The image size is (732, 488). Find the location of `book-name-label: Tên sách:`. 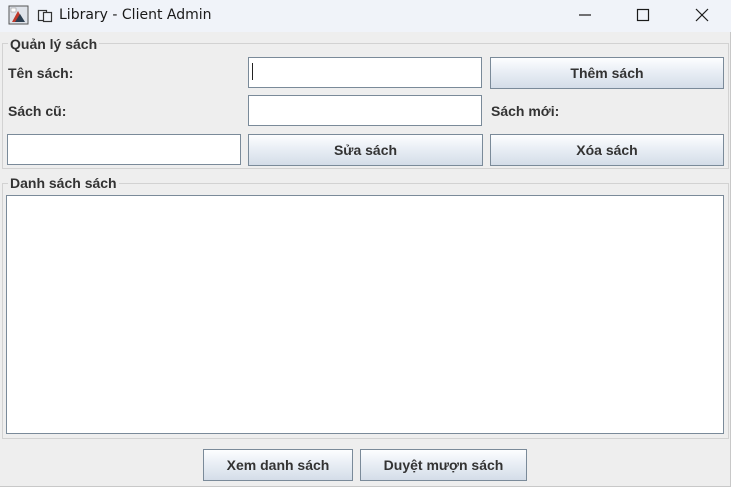

book-name-label: Tên sách: is located at coordinates (41, 73).